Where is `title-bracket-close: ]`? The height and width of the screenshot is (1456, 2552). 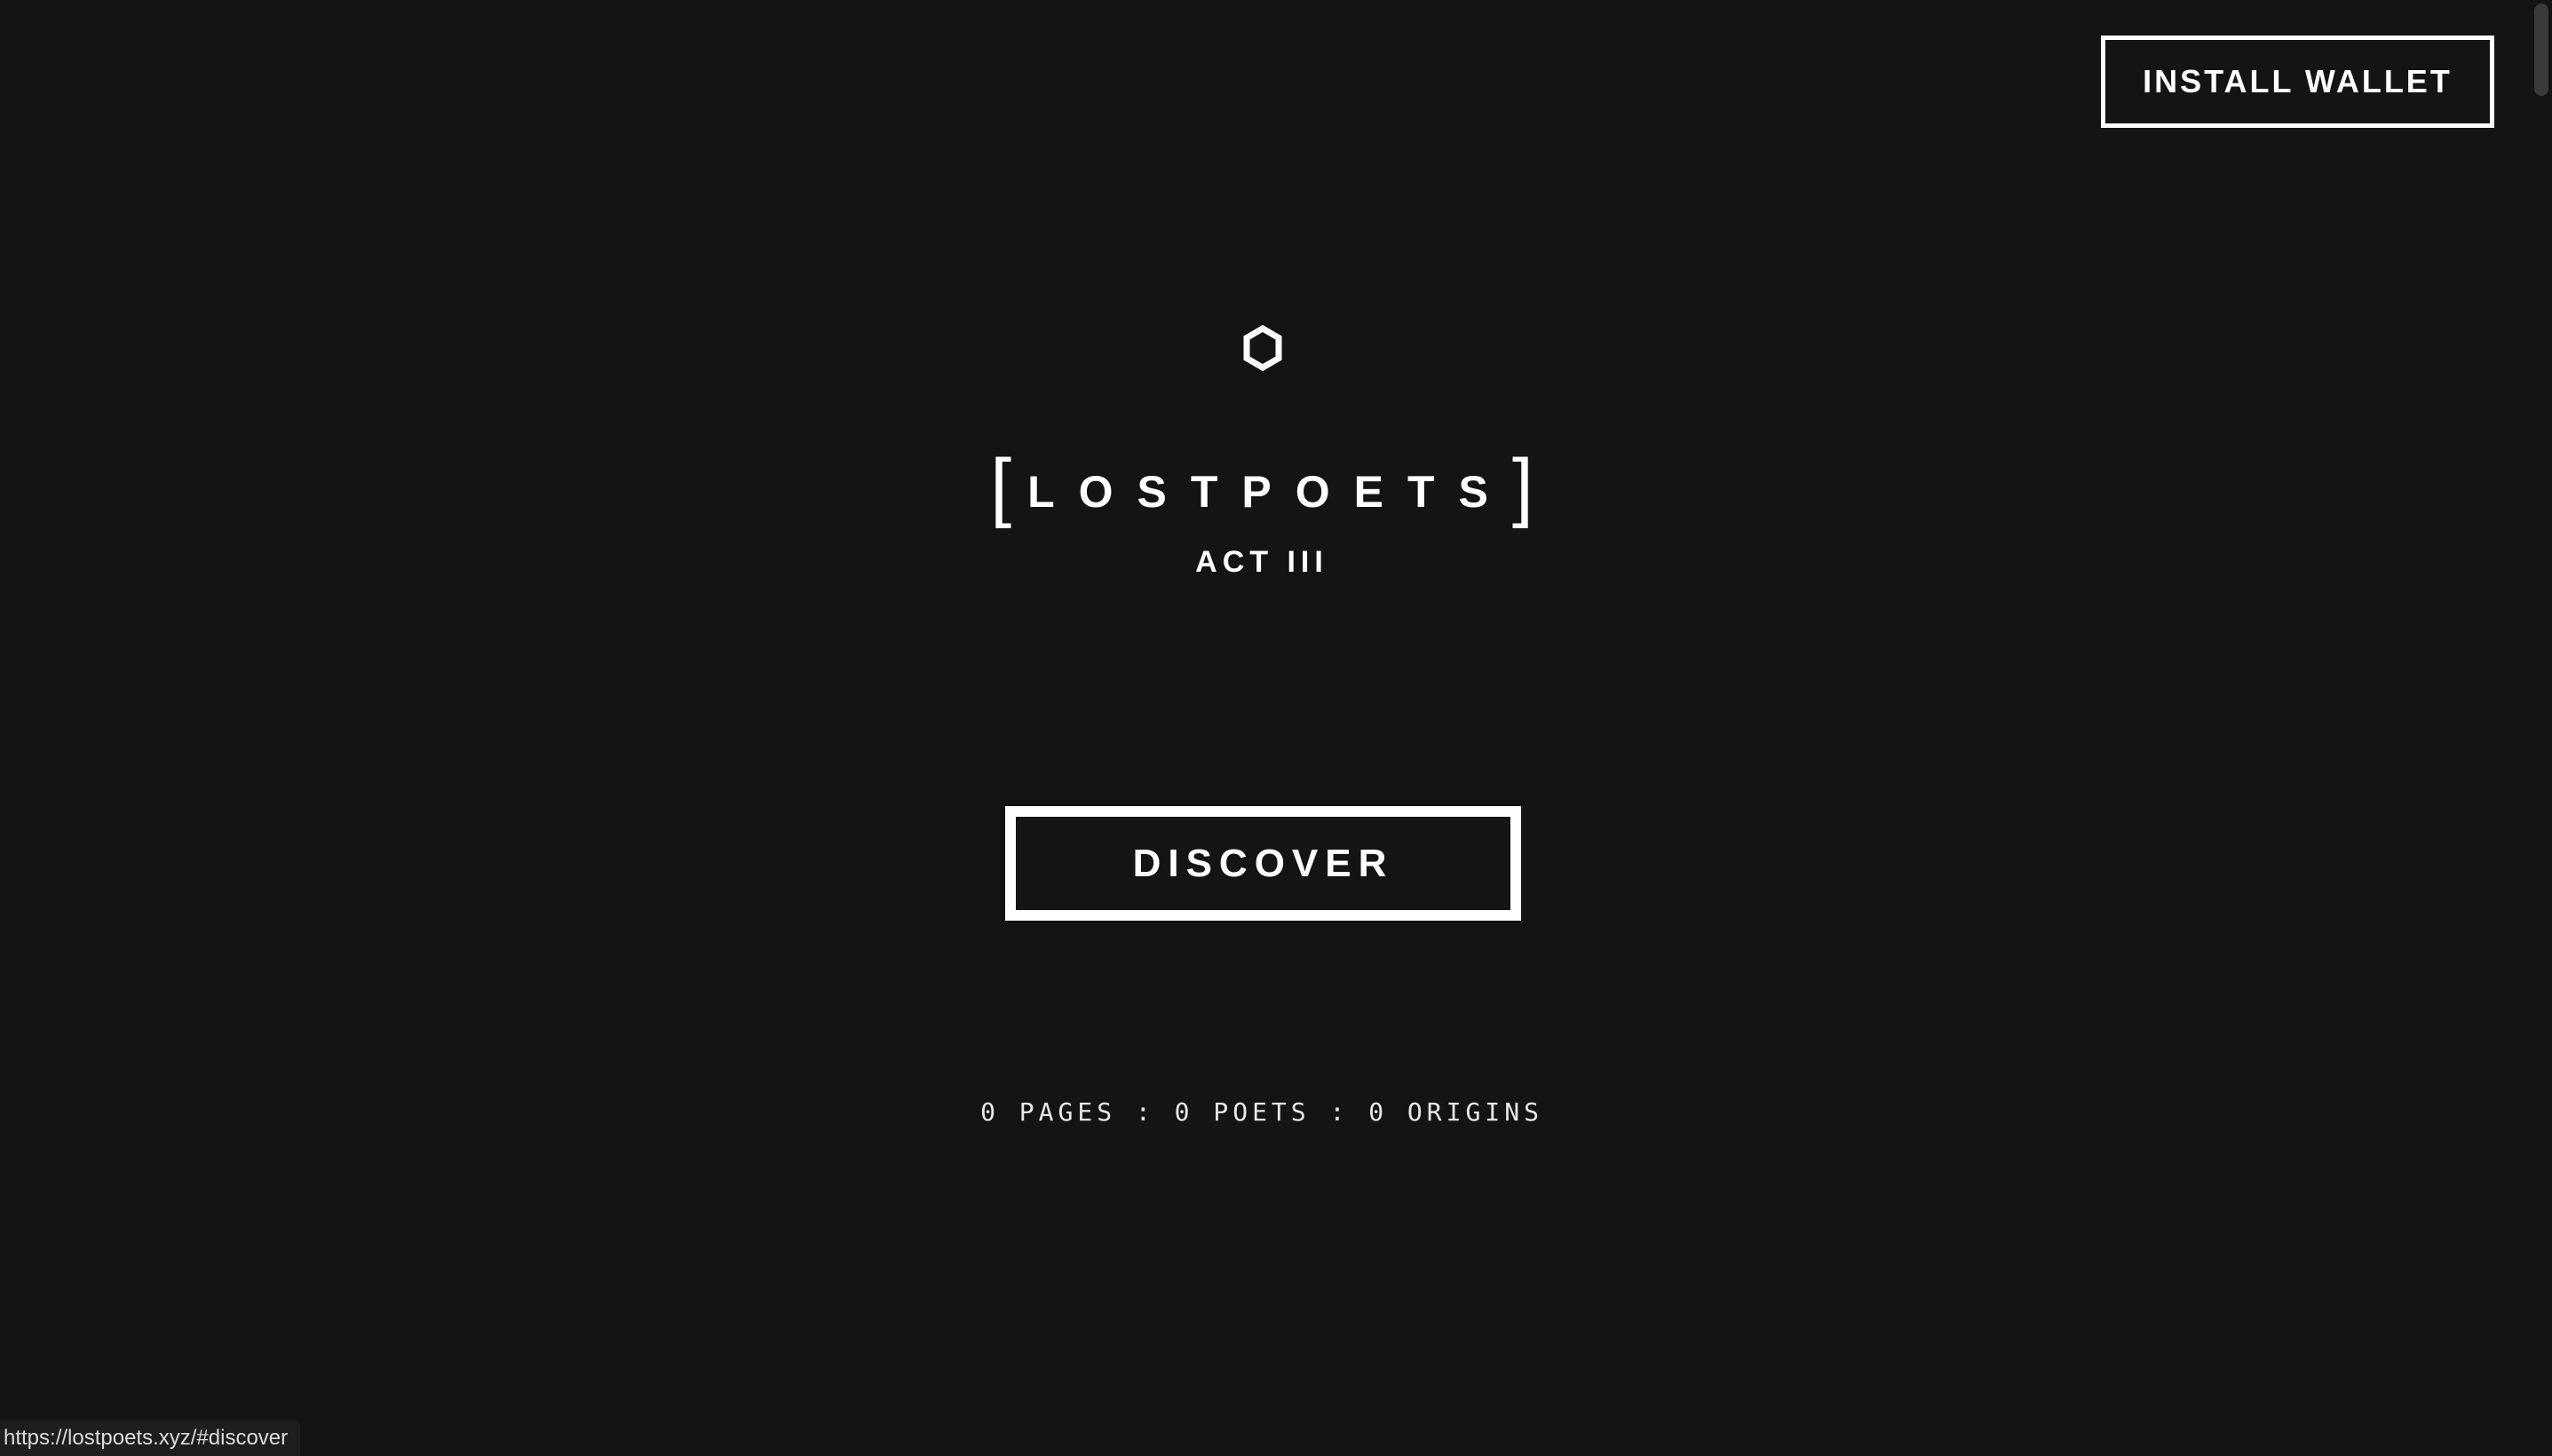 title-bracket-close: ] is located at coordinates (1522, 486).